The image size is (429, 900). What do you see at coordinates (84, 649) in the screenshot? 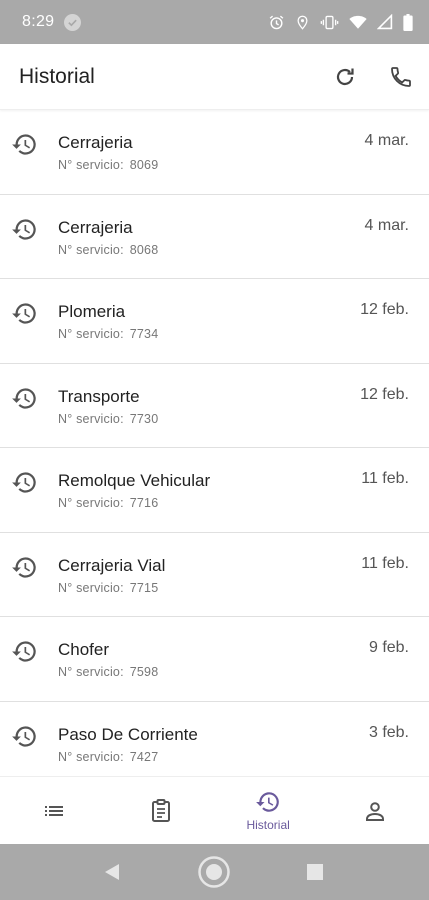
I see `service-title: Chofer` at bounding box center [84, 649].